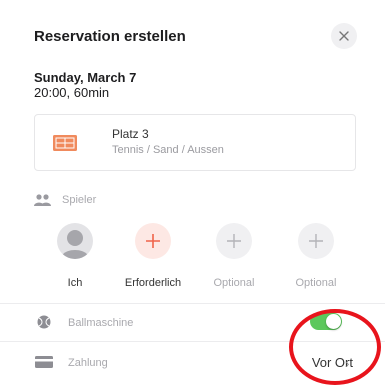  I want to click on reservation-time: 20:00, 60min, so click(72, 92).